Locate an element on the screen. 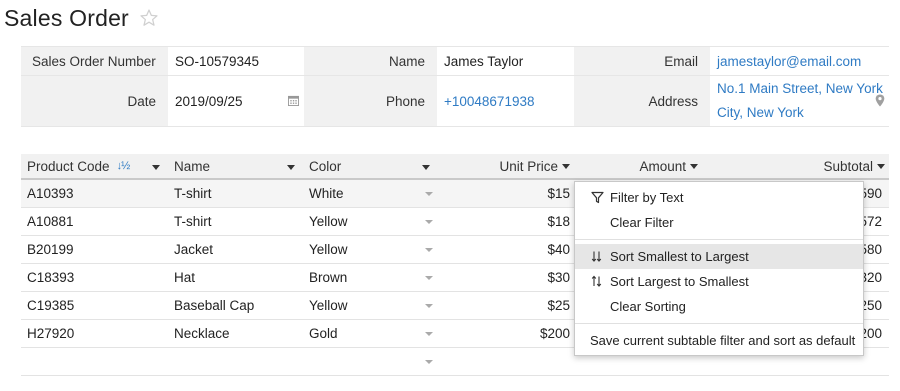 This screenshot has height=391, width=900. product-code-cell: A10881 is located at coordinates (94, 221).